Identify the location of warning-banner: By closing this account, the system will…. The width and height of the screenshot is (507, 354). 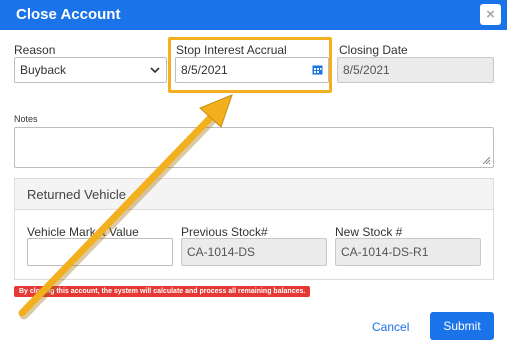
(162, 291).